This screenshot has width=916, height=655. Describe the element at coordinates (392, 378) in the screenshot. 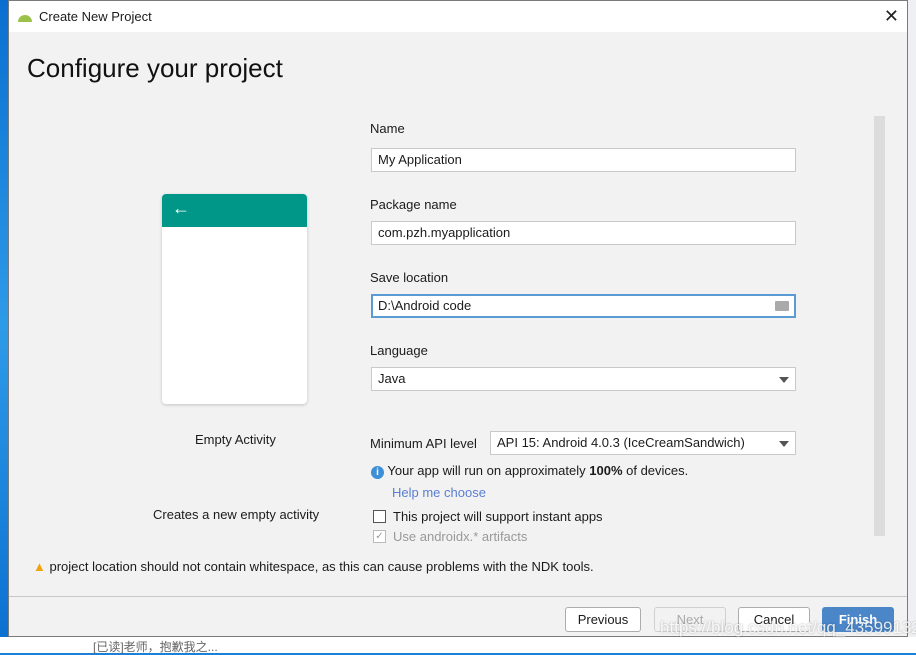

I see `language-value: Java` at that location.